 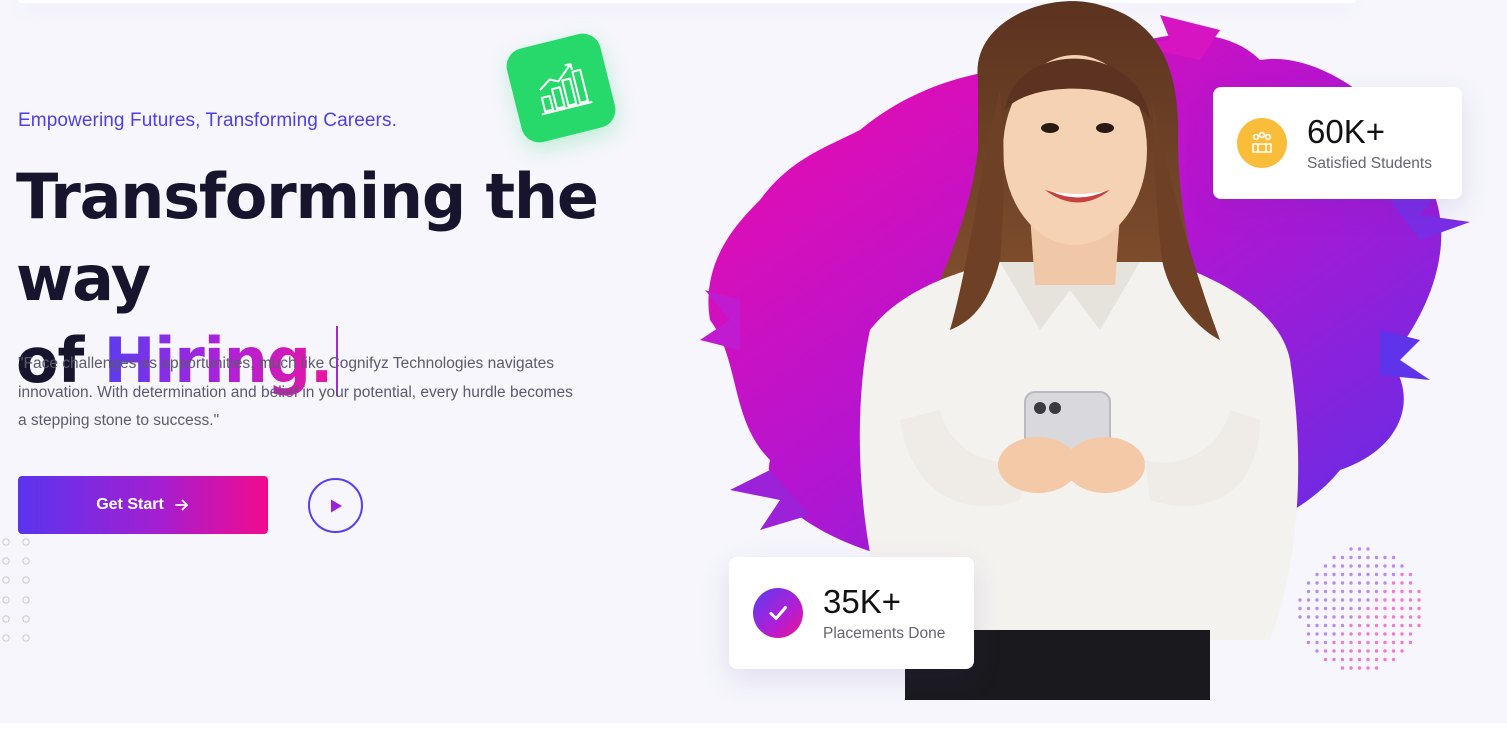 What do you see at coordinates (1262, 143) in the screenshot?
I see `students-icon` at bounding box center [1262, 143].